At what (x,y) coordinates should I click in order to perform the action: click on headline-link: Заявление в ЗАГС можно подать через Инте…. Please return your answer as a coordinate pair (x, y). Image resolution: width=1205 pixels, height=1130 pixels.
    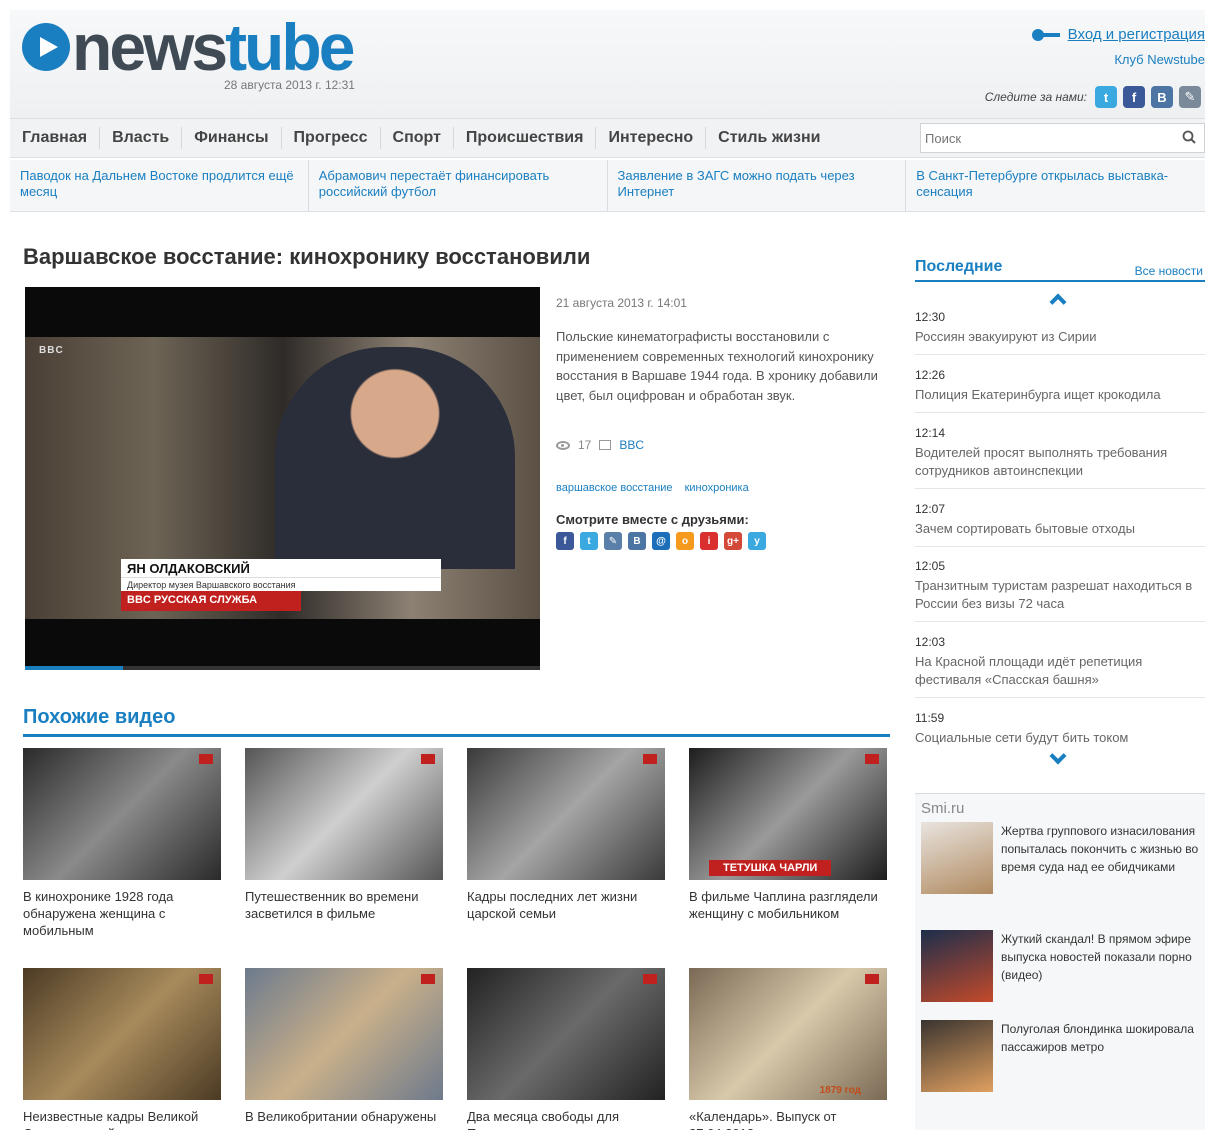
    Looking at the image, I should click on (757, 185).